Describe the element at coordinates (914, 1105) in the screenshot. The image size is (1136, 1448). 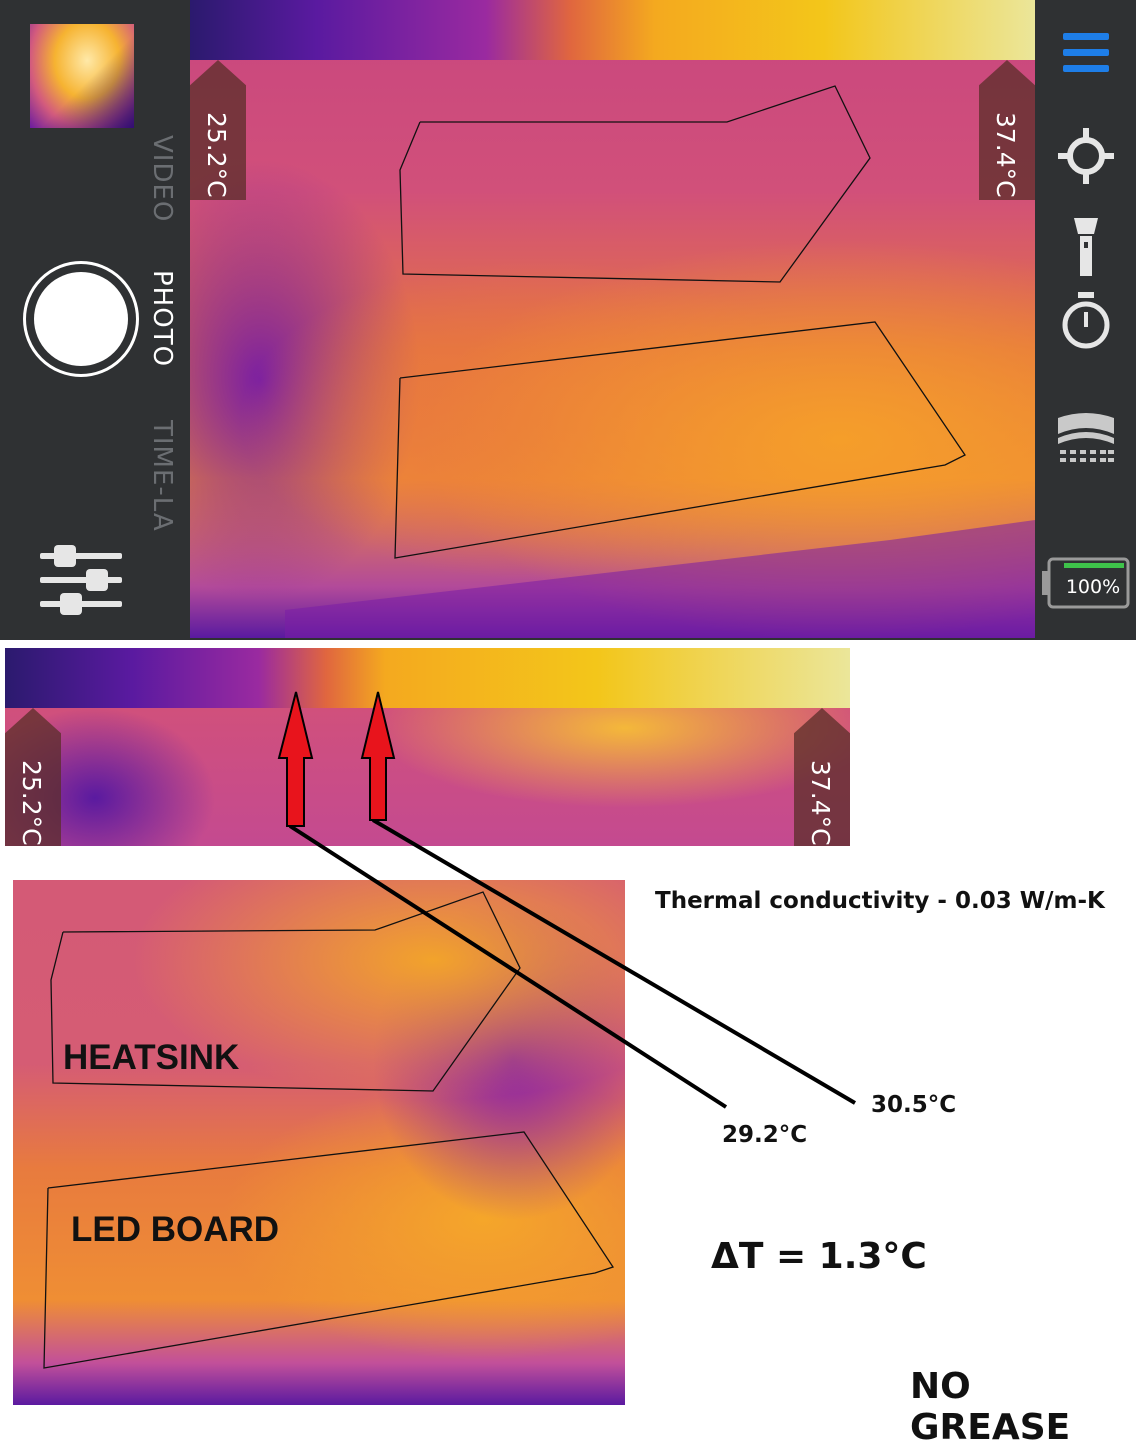
I see `temp-reading-right: 30.5°C` at that location.